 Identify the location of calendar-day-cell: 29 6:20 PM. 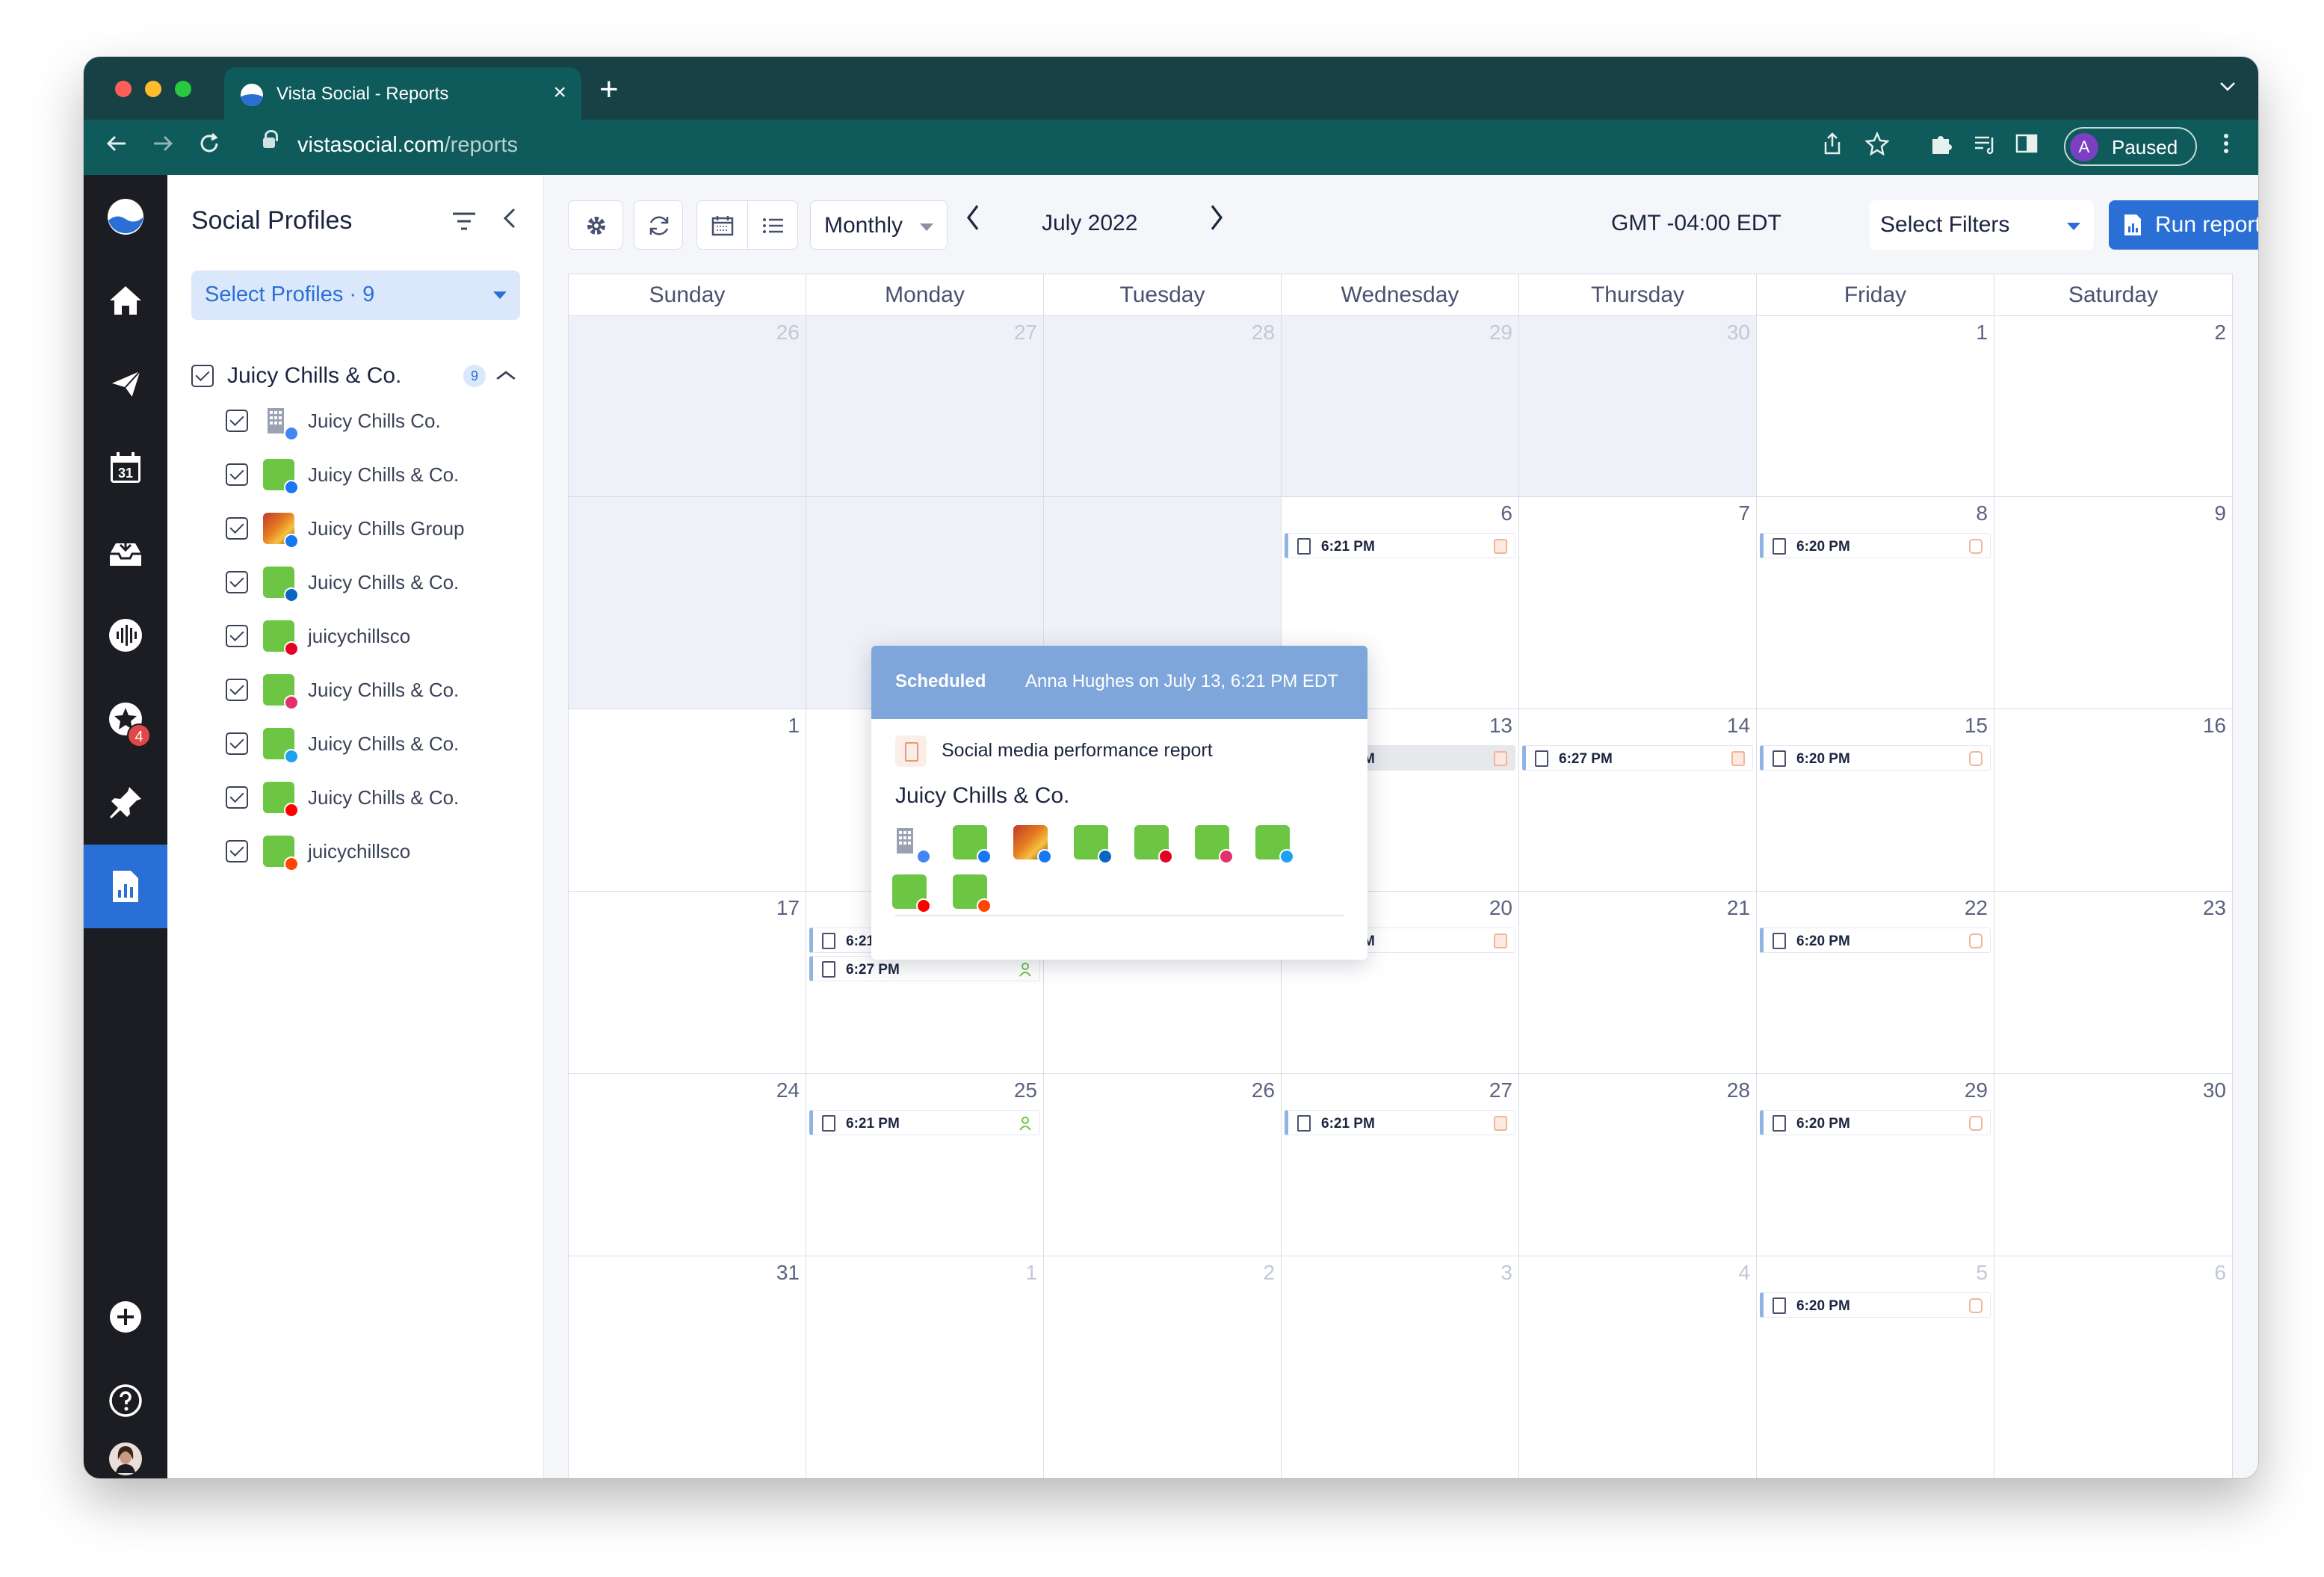
(1875, 1165).